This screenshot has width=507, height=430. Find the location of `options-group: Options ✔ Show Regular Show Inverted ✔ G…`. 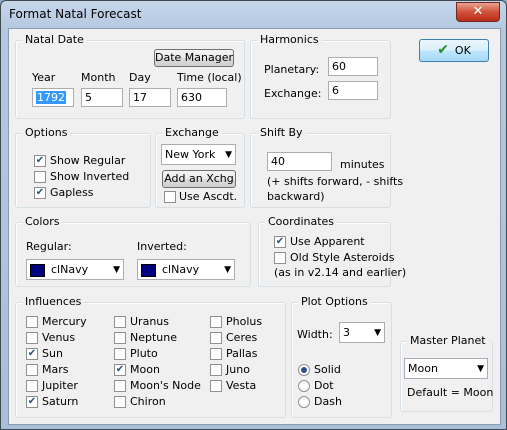

options-group: Options ✔ Show Regular Show Inverted ✔ G… is located at coordinates (83, 167).